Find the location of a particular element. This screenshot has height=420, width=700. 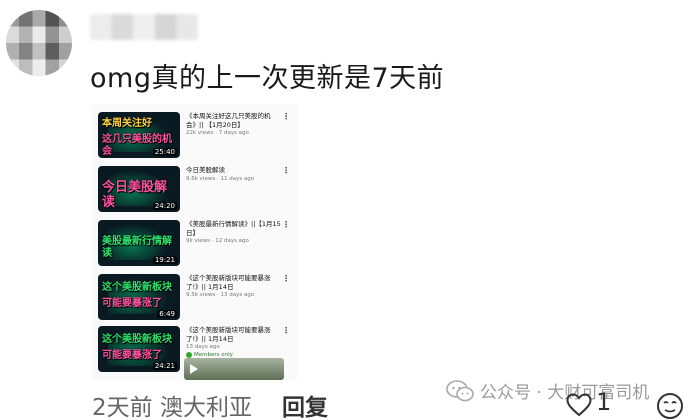

video-thumbnail: 今日美股解读 24:20 is located at coordinates (139, 189).